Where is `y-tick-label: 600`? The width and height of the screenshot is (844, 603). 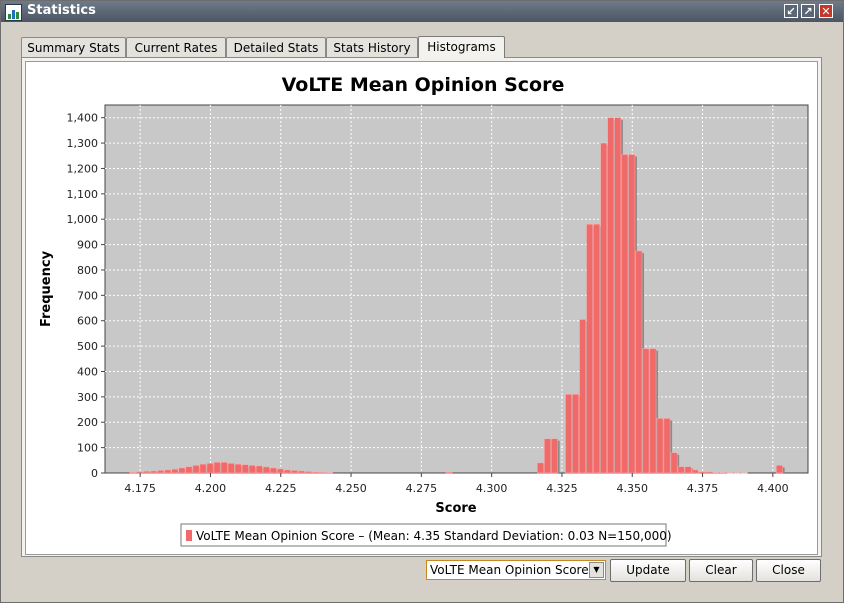 y-tick-label: 600 is located at coordinates (87, 321).